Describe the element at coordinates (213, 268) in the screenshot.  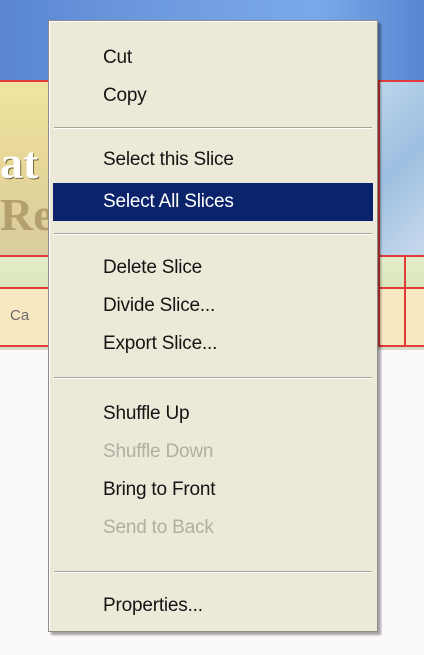
I see `menu-item-delete-slice: Delete Slice` at that location.